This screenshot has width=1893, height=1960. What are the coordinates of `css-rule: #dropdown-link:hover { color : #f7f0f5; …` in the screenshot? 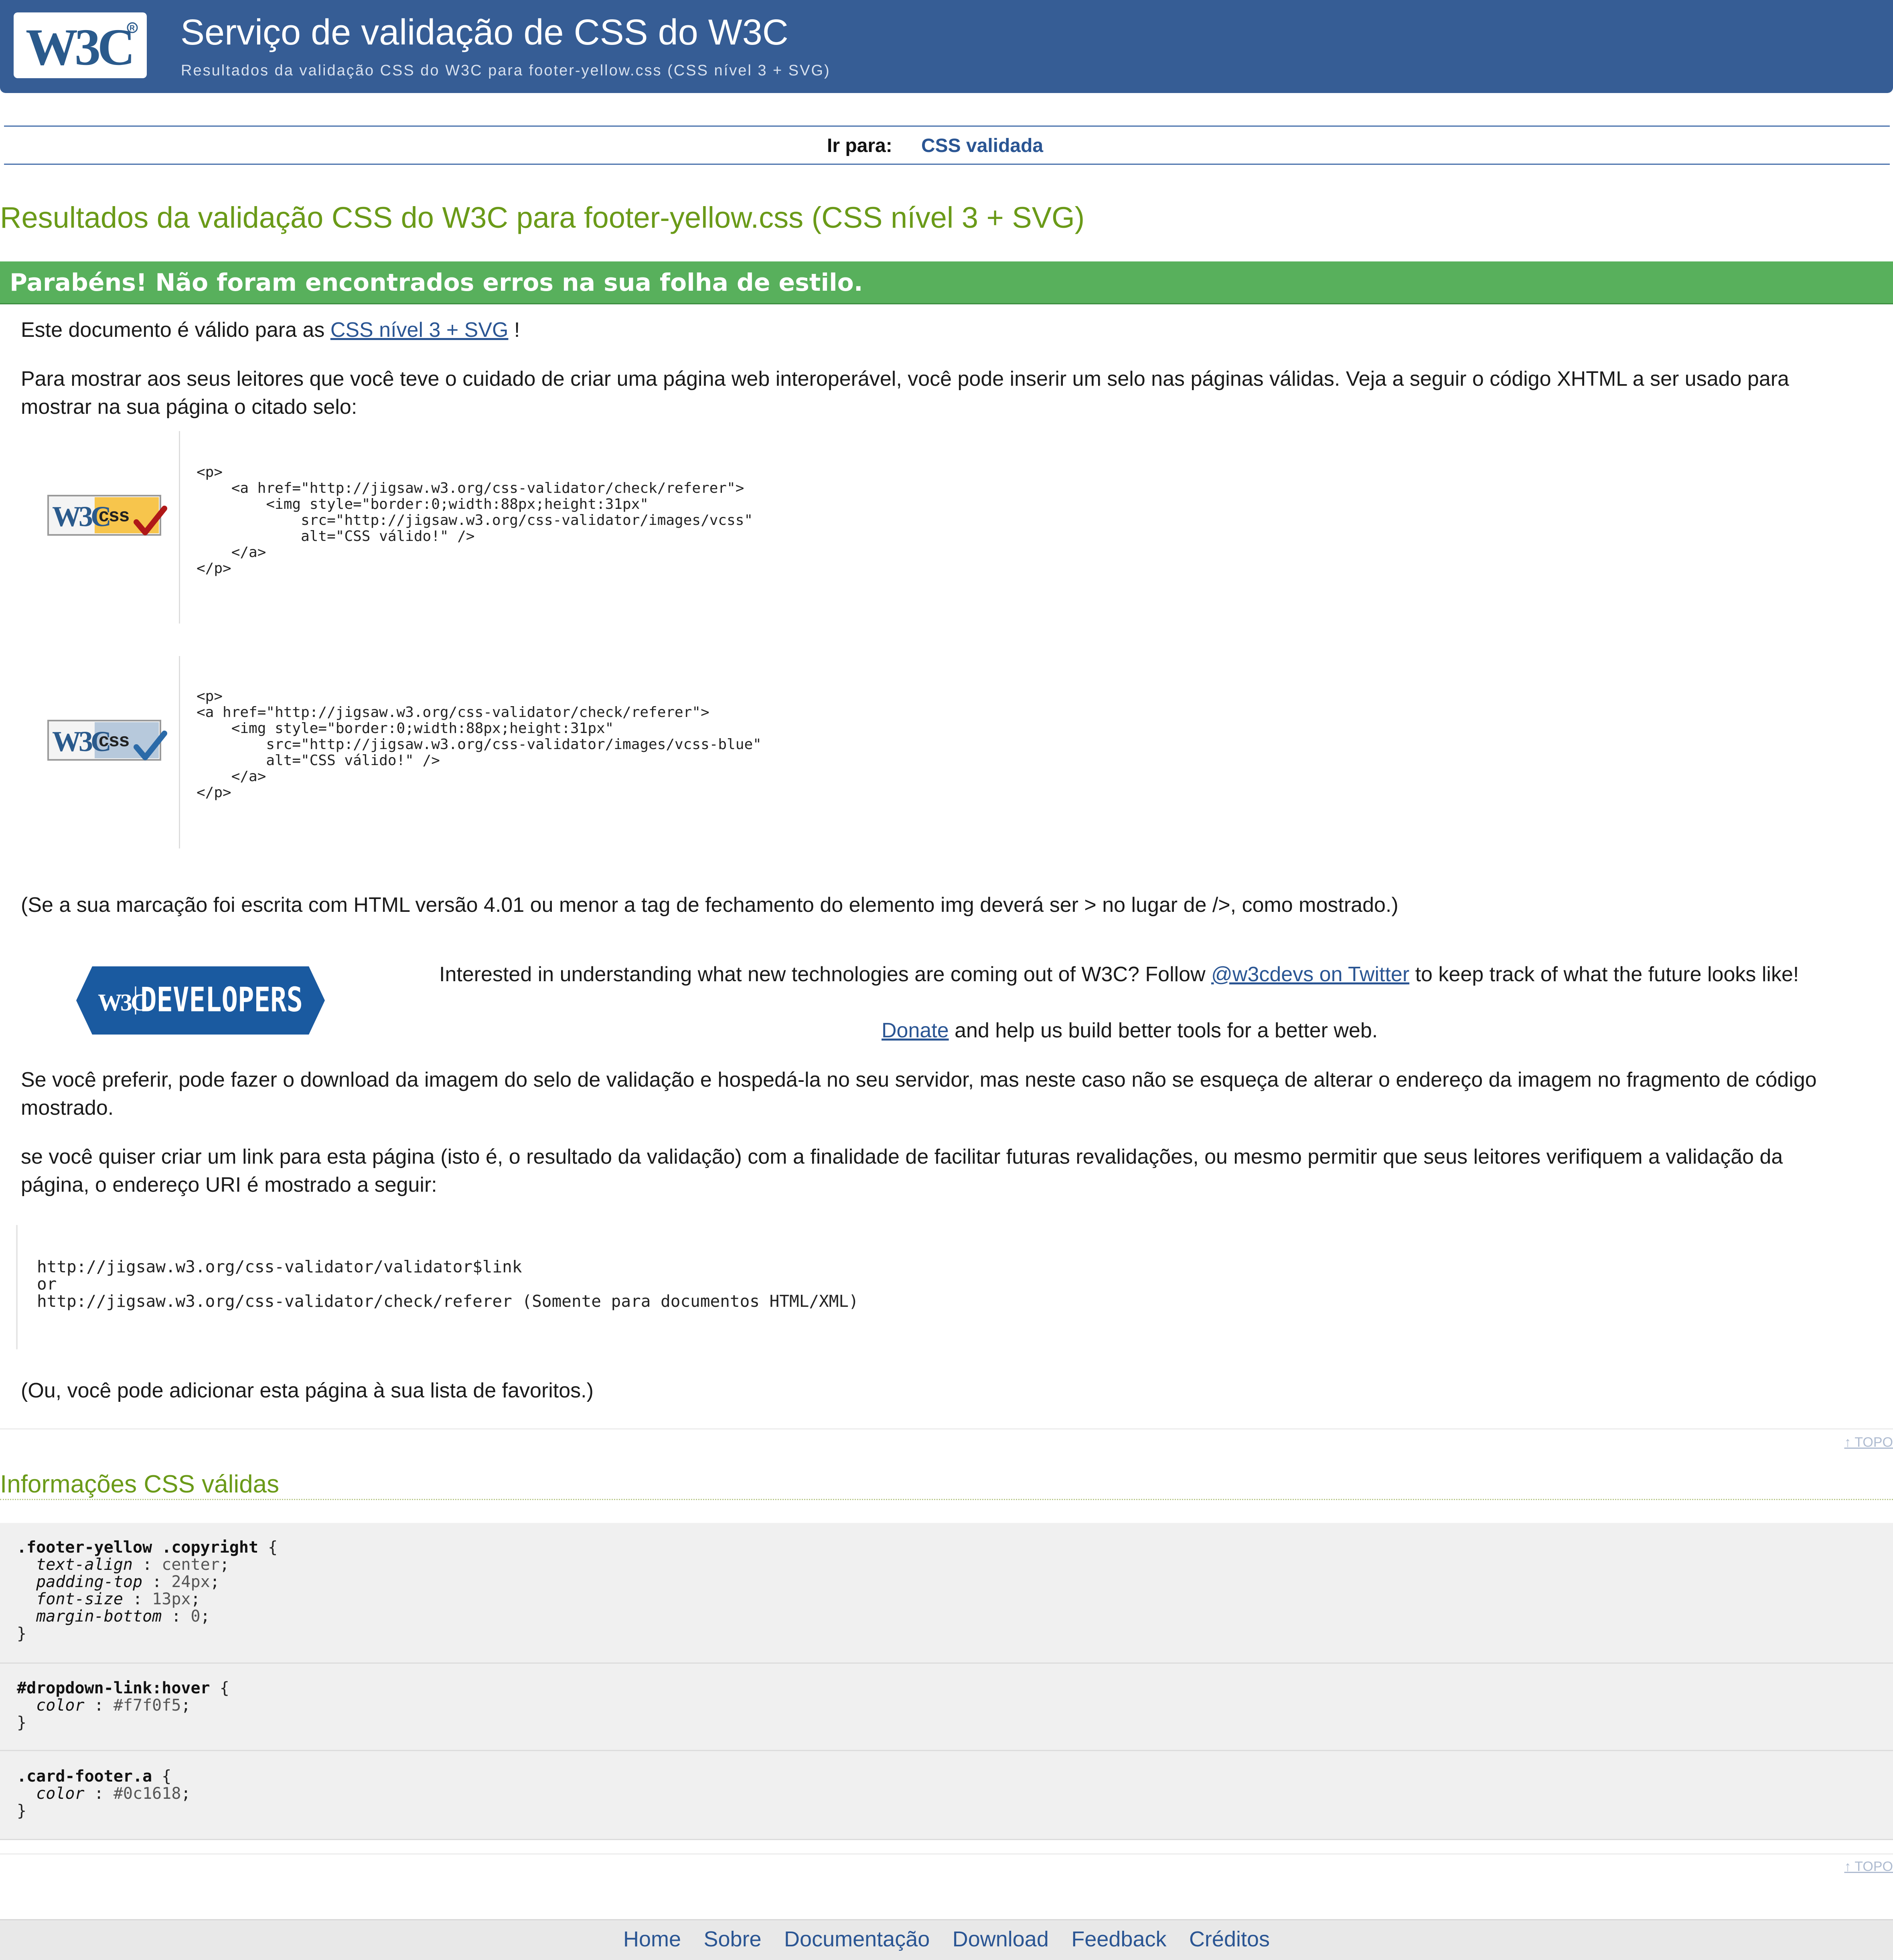 It's located at (123, 1705).